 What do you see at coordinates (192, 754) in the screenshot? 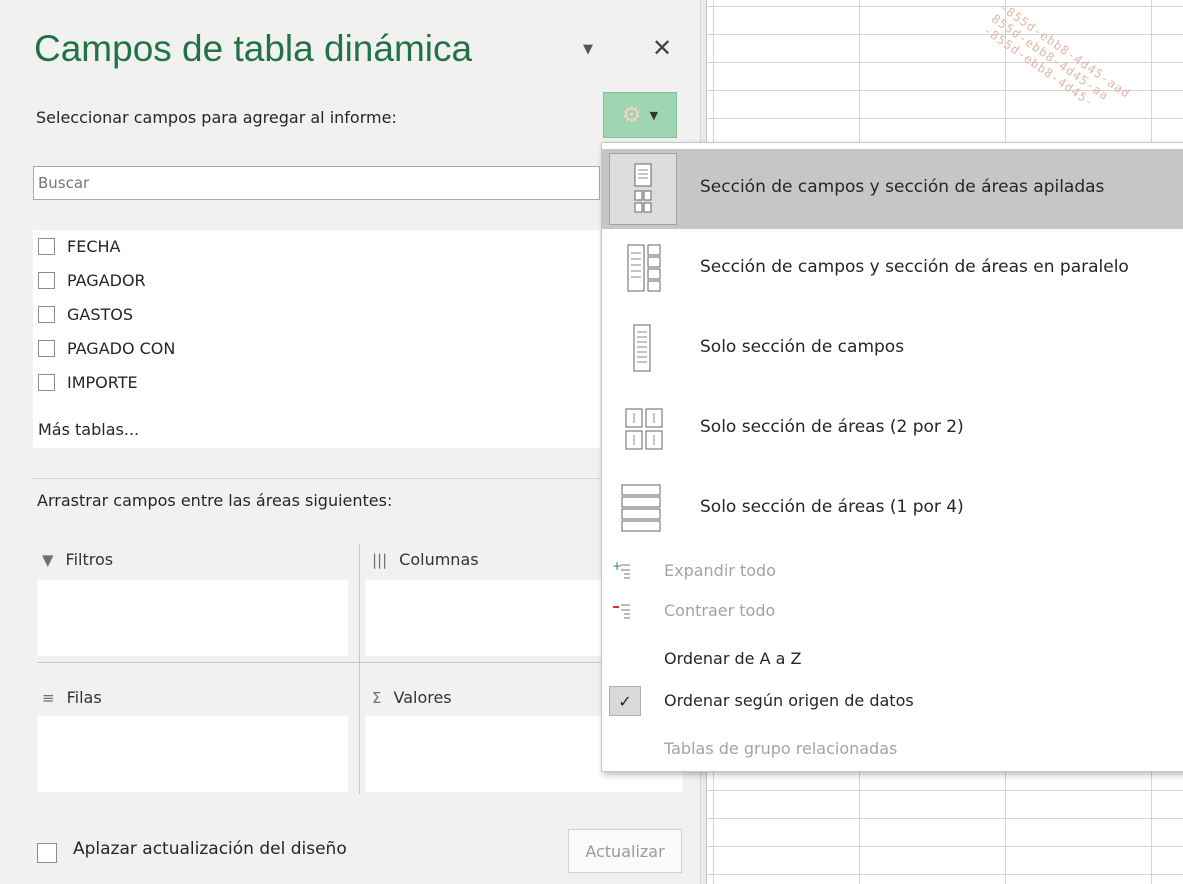
I see `rows-drop-area` at bounding box center [192, 754].